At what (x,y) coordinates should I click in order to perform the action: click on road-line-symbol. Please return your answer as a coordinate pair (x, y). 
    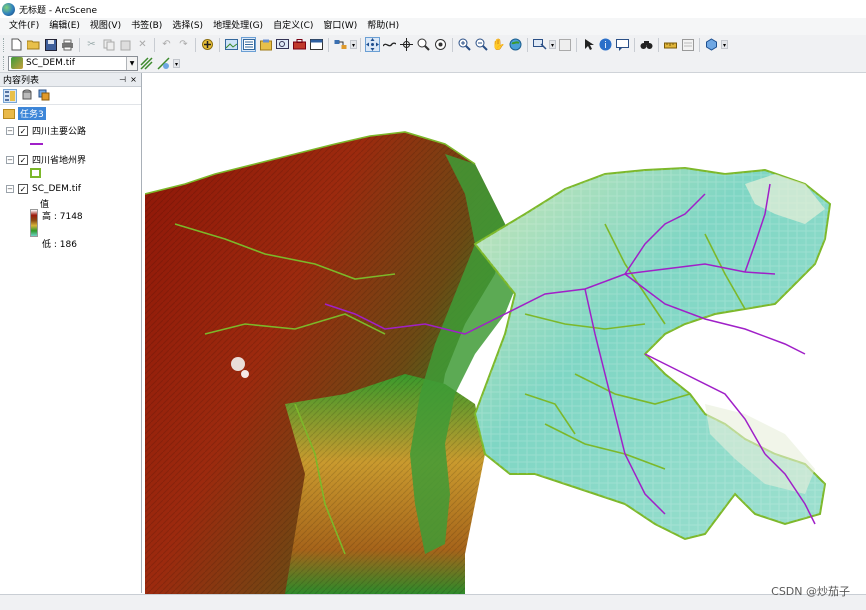
    Looking at the image, I should click on (36, 144).